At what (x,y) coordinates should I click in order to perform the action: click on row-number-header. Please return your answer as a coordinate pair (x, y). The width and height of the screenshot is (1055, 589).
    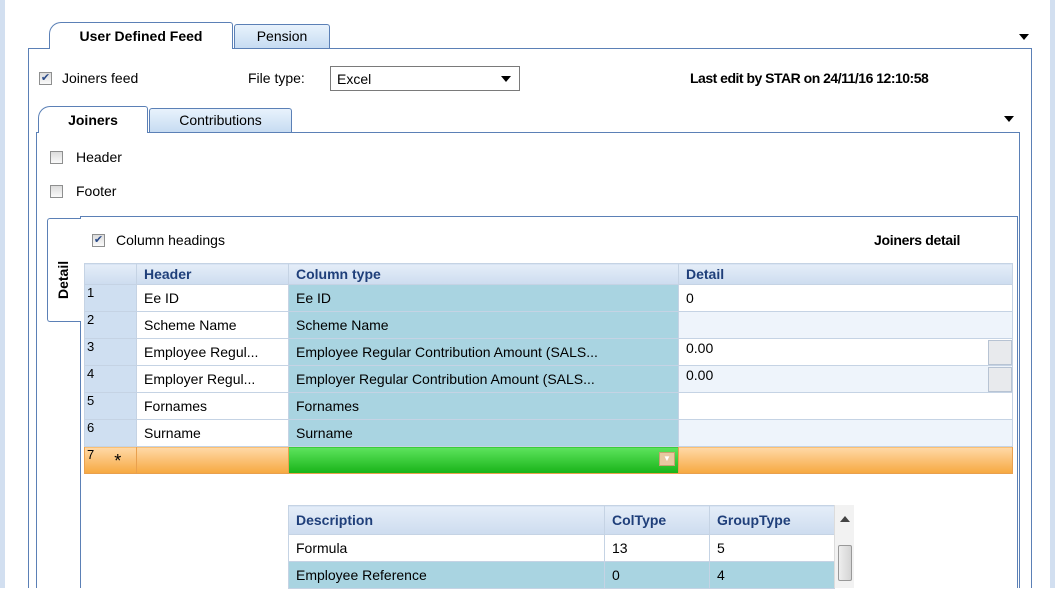
    Looking at the image, I should click on (110, 274).